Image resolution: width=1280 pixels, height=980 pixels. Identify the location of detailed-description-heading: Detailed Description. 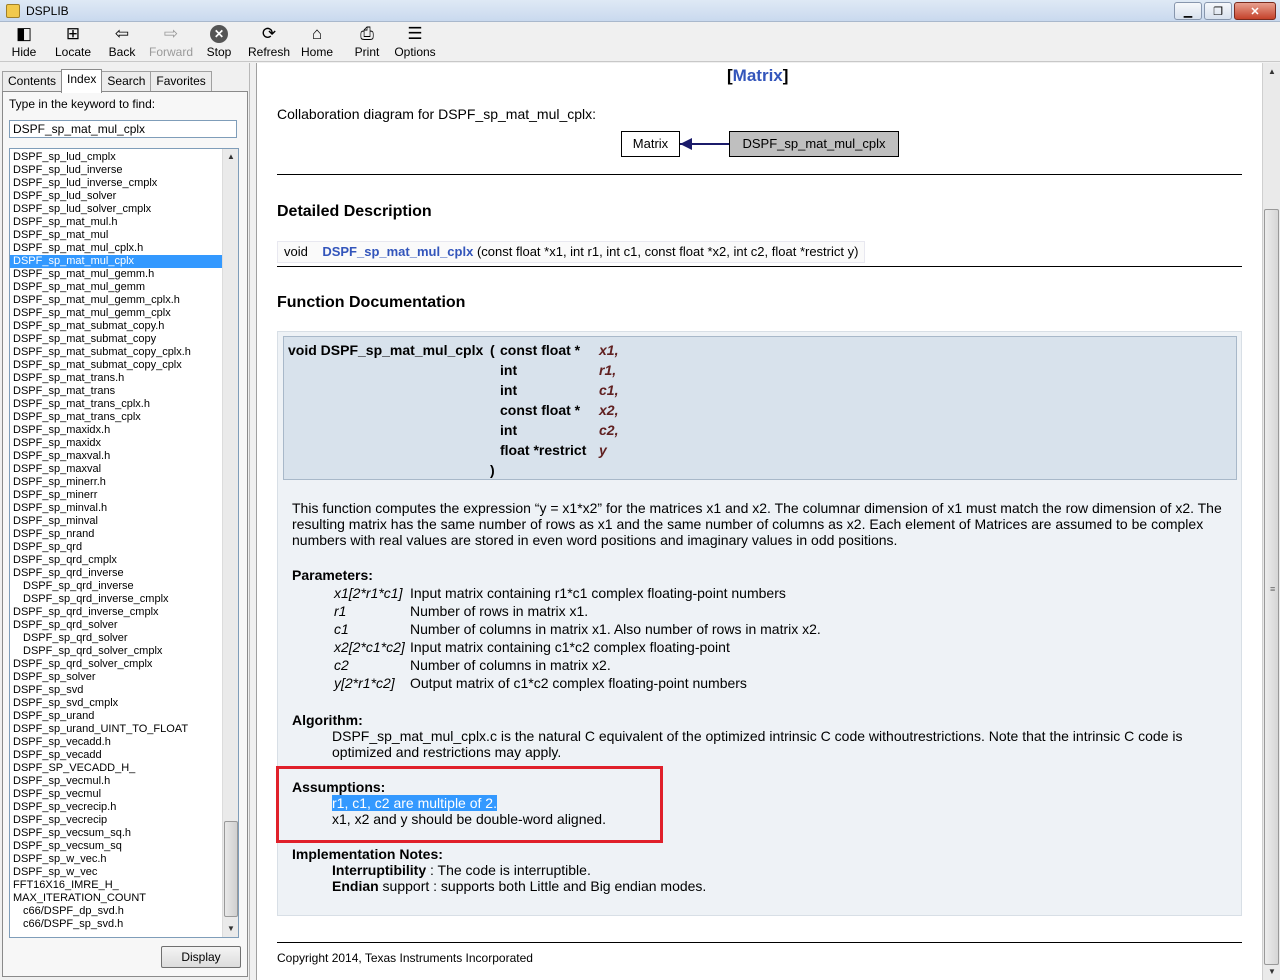
(354, 211).